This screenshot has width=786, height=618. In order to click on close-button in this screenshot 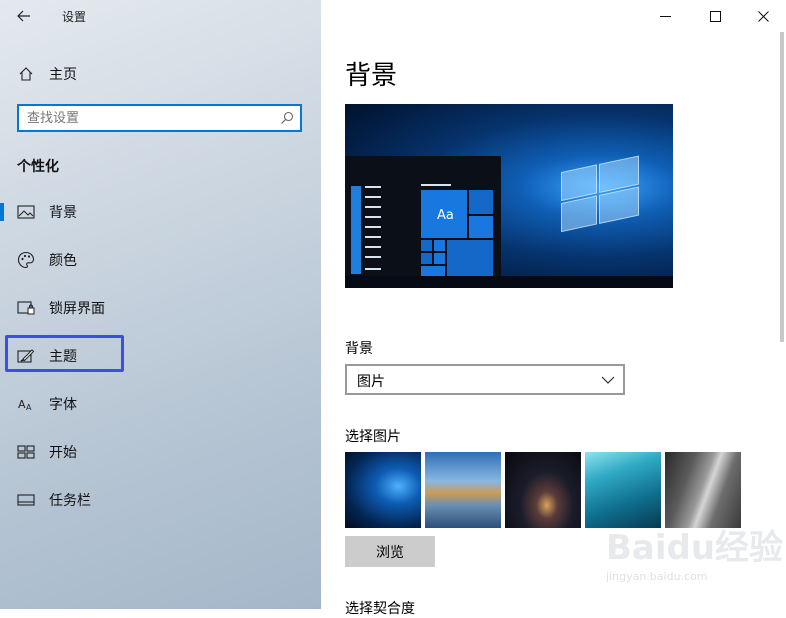, I will do `click(763, 16)`.